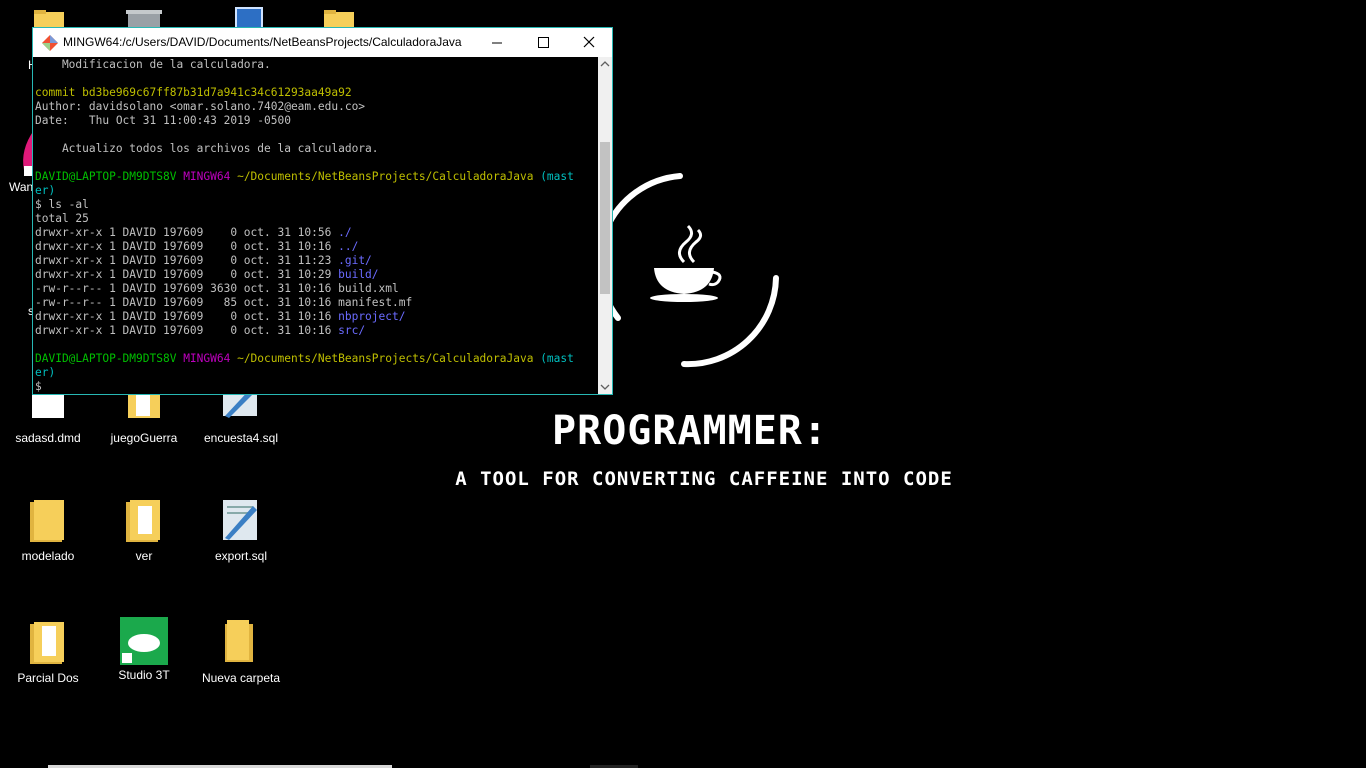 Image resolution: width=1366 pixels, height=768 pixels. Describe the element at coordinates (316, 121) in the screenshot. I see `terminal-line: Date: Thu Oct 31 11:00:43 2019 -0500` at that location.